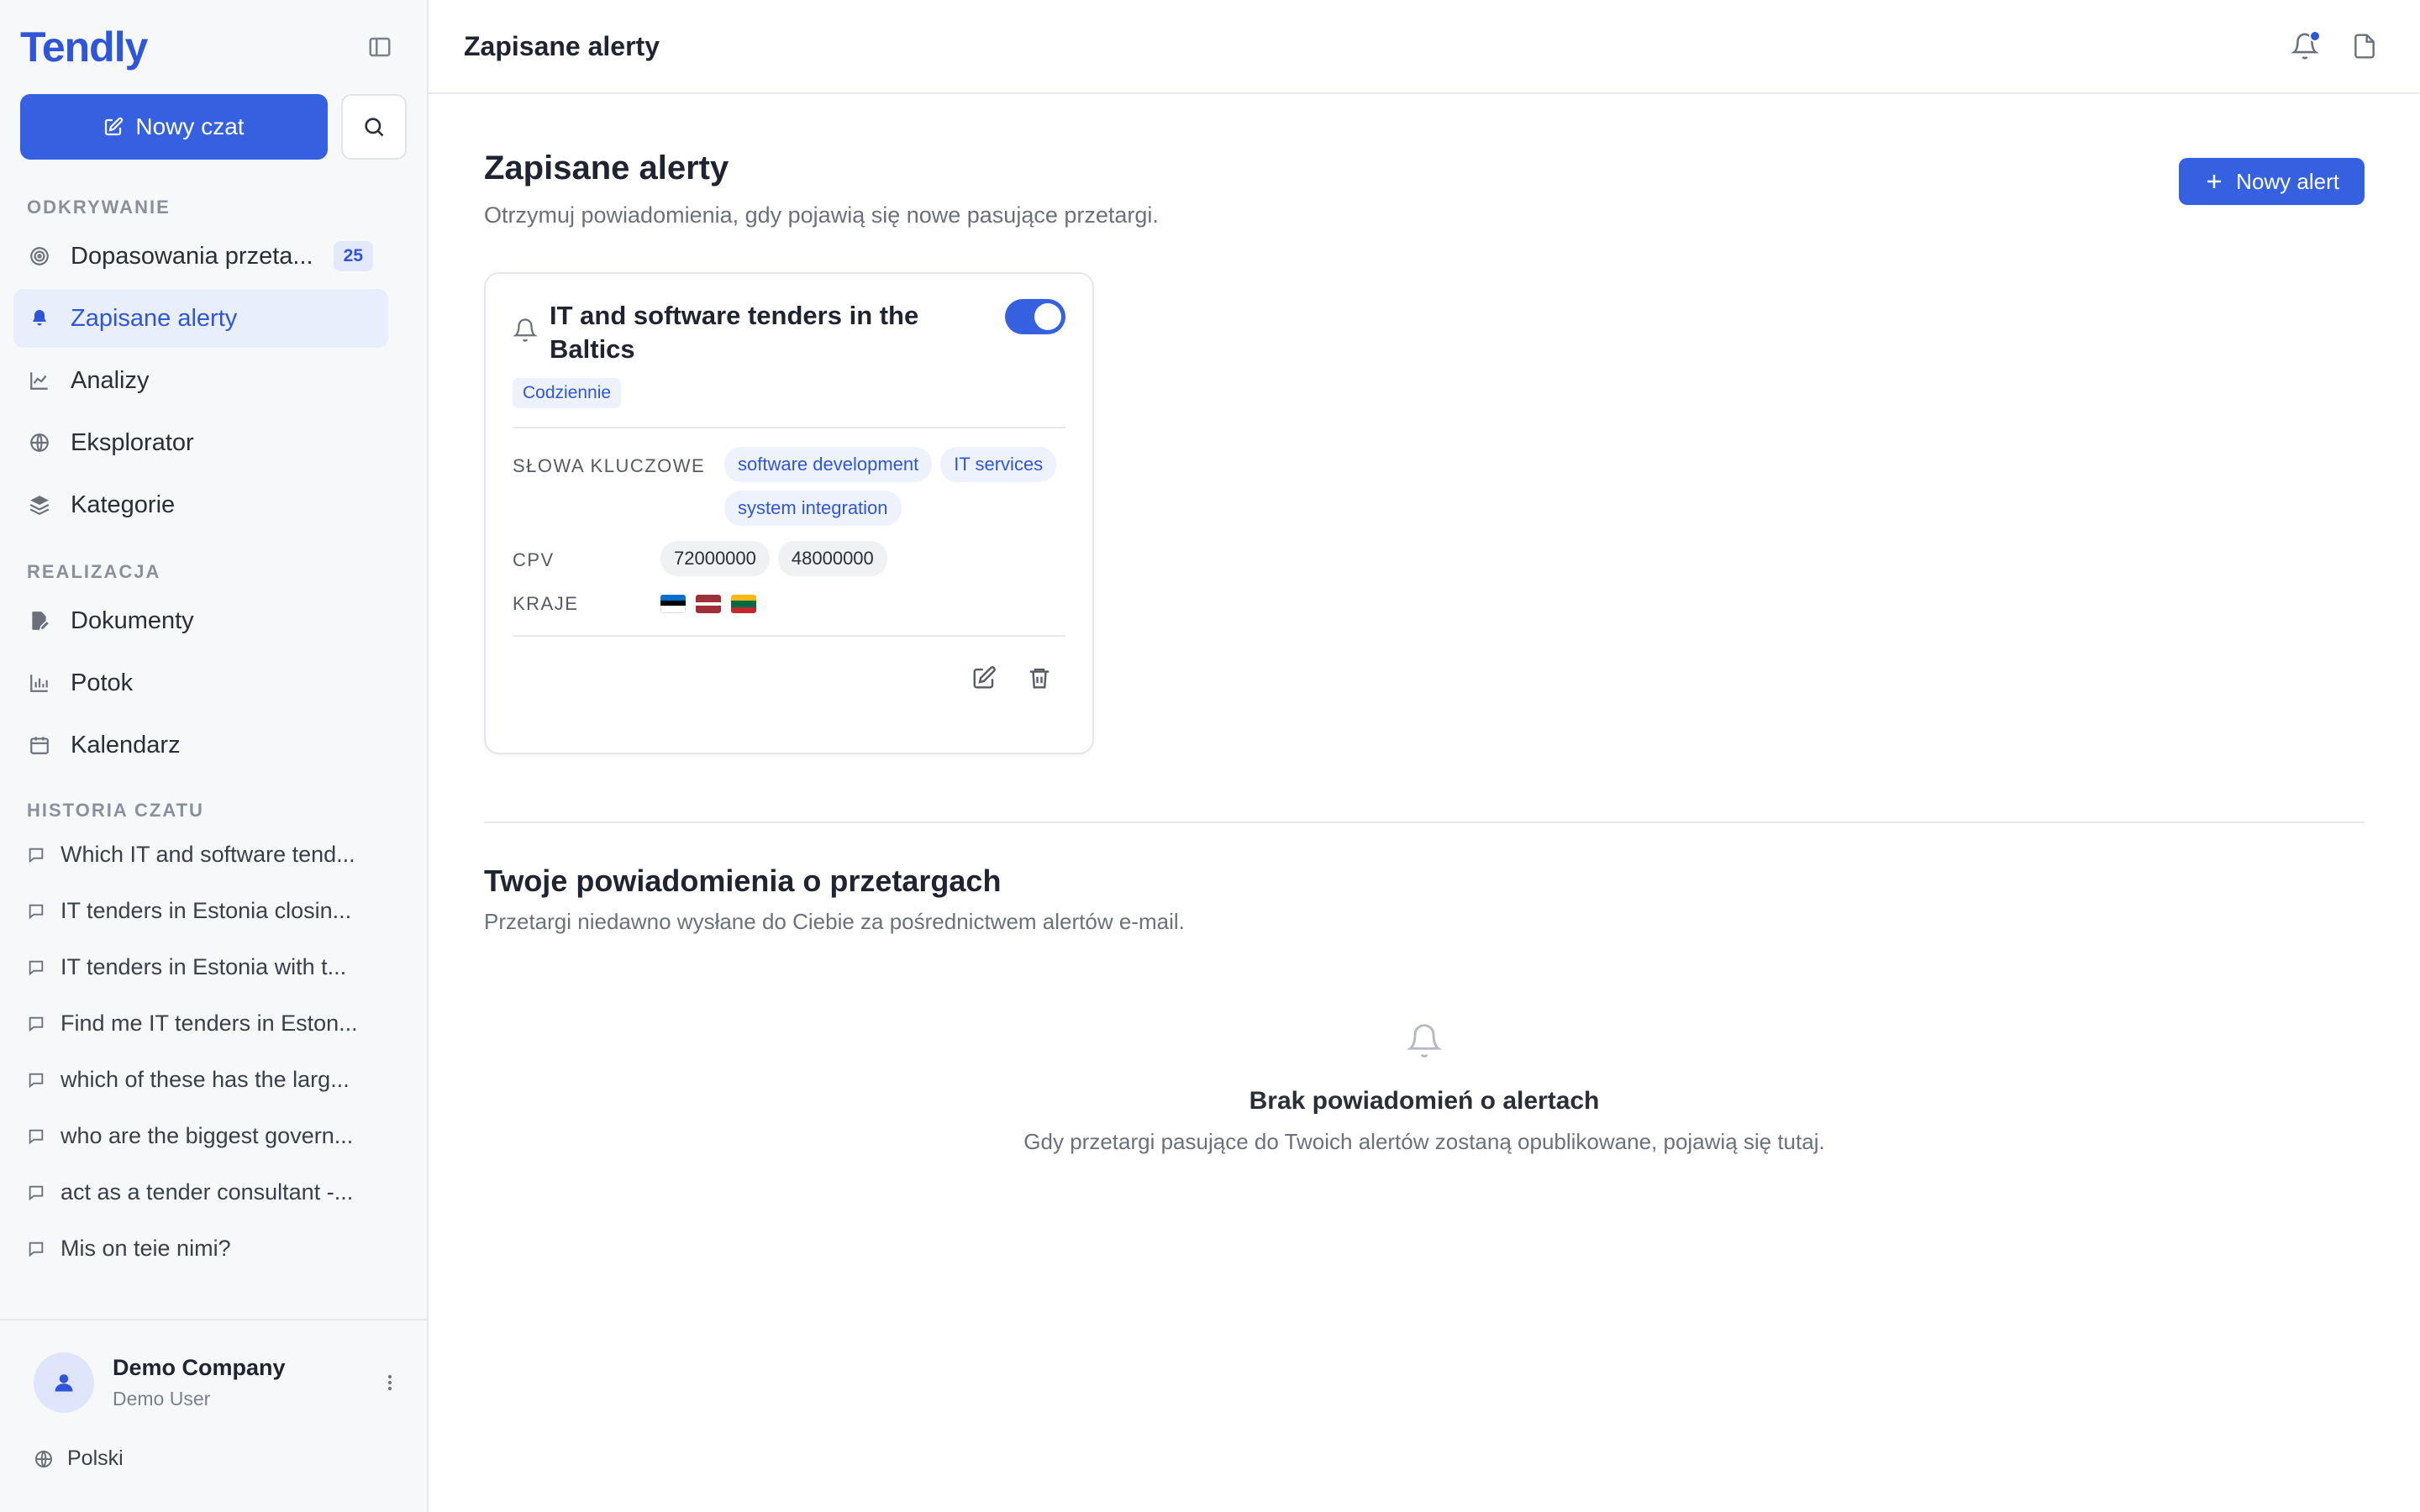 This screenshot has width=2420, height=1512. I want to click on language-selector: Polski, so click(214, 1442).